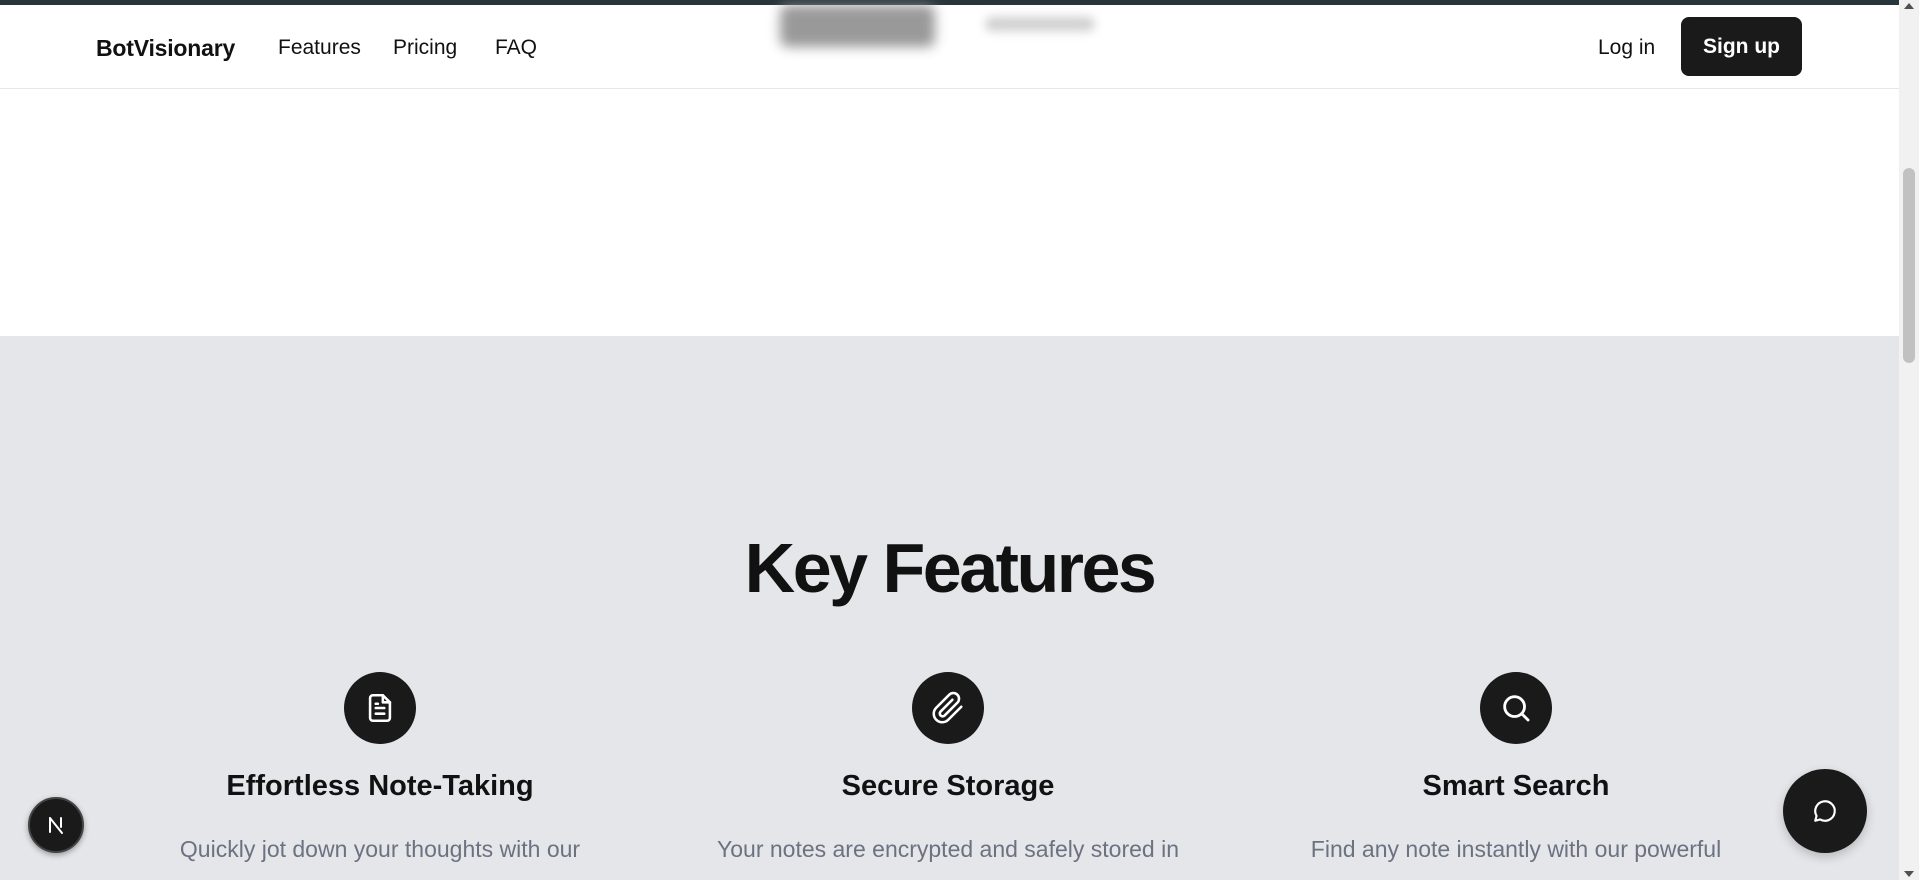  I want to click on document-icon, so click(380, 708).